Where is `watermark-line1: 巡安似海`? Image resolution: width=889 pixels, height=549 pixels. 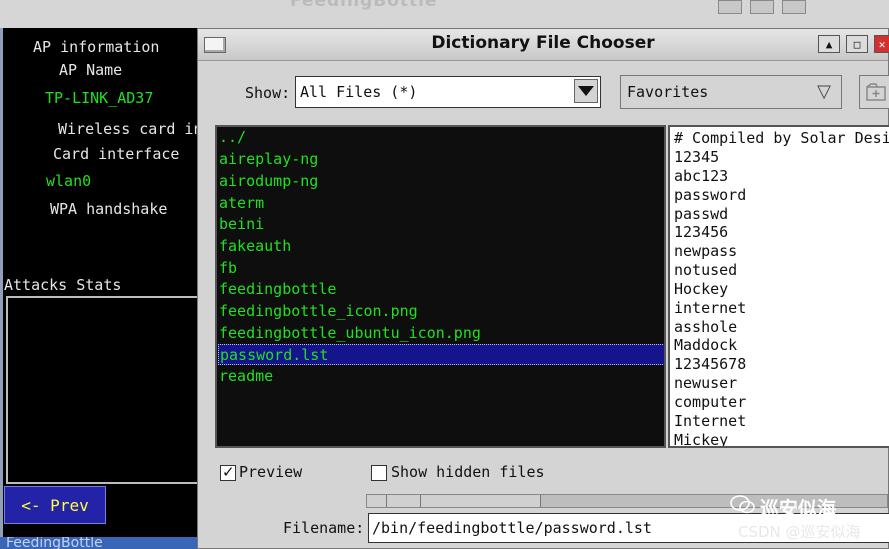
watermark-line1: 巡安似海 is located at coordinates (798, 509).